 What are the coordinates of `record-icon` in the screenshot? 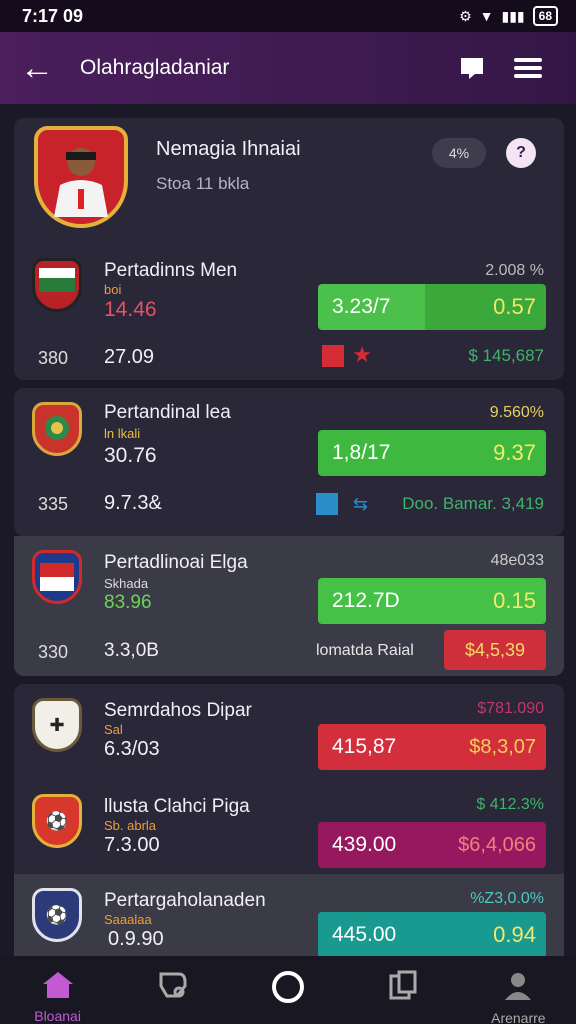 It's located at (287, 987).